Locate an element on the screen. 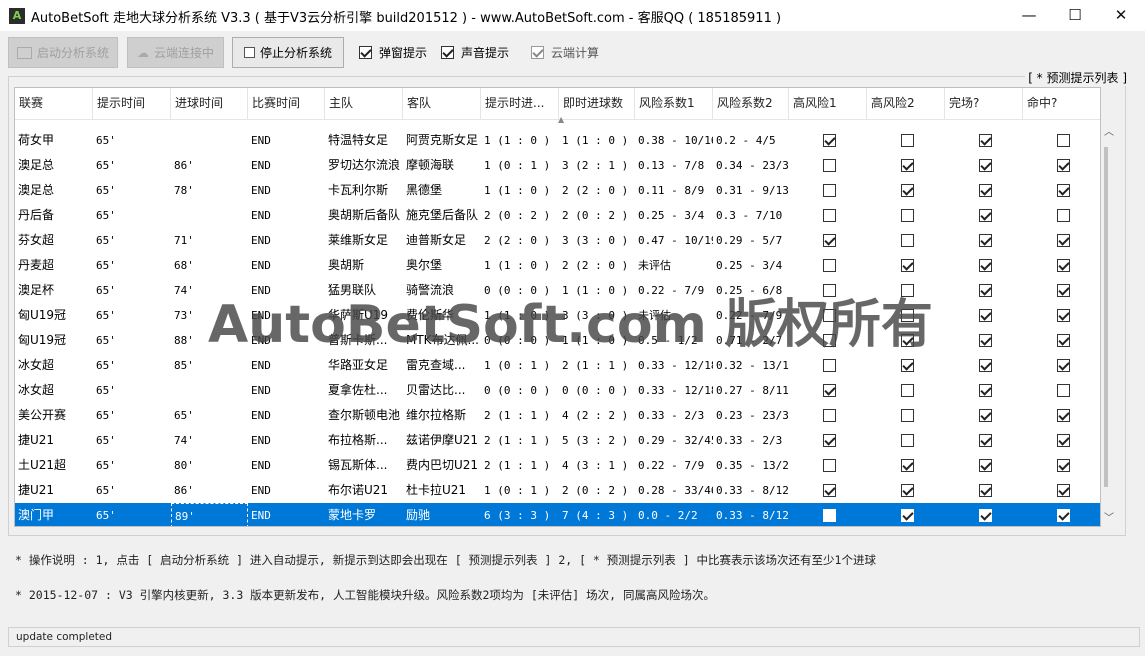 This screenshot has height=656, width=1145. column-header: 比赛时间 is located at coordinates (286, 103).